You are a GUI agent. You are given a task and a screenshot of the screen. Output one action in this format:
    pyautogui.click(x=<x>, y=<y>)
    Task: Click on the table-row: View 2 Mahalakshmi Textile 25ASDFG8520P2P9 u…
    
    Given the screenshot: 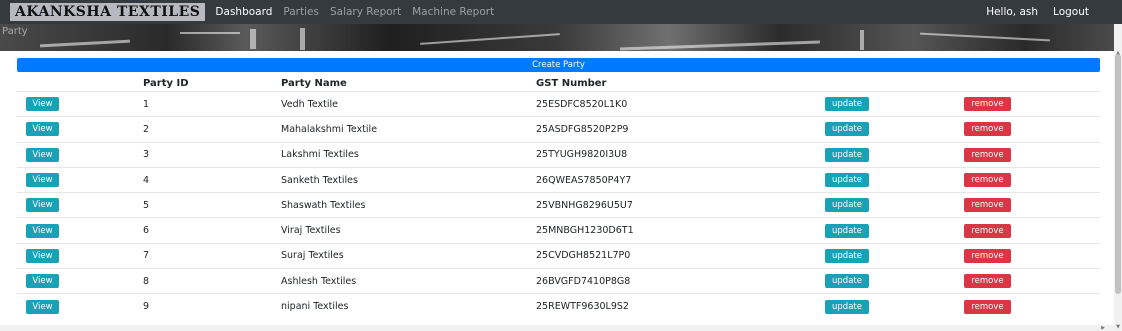 What is the action you would take?
    pyautogui.click(x=558, y=129)
    